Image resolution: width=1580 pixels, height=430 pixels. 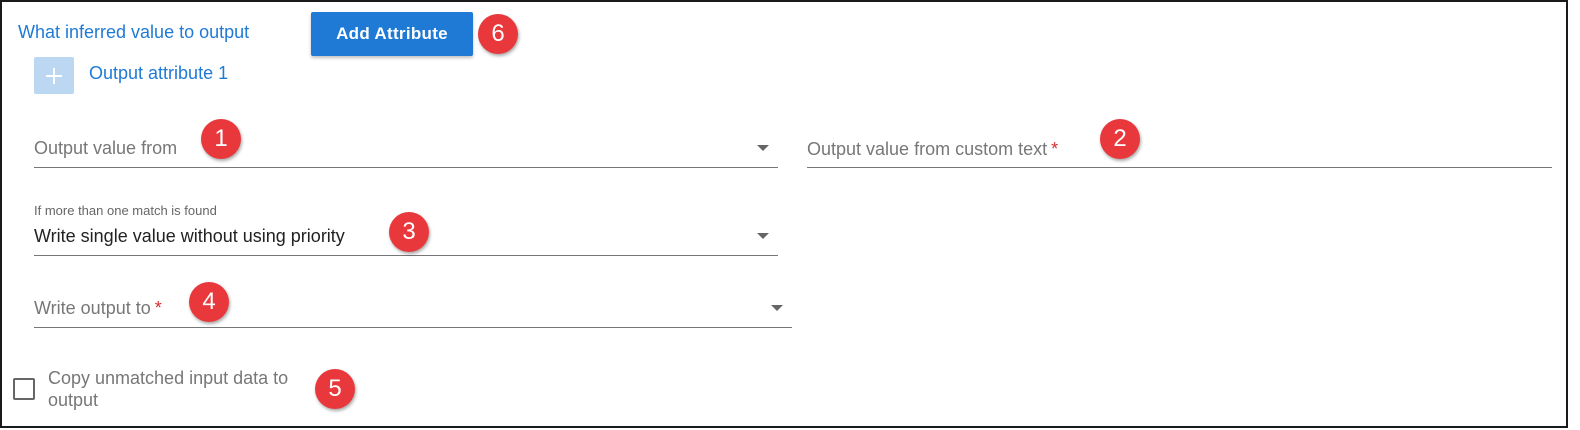 I want to click on write-output-placeholder: Write output to *, so click(x=98, y=308).